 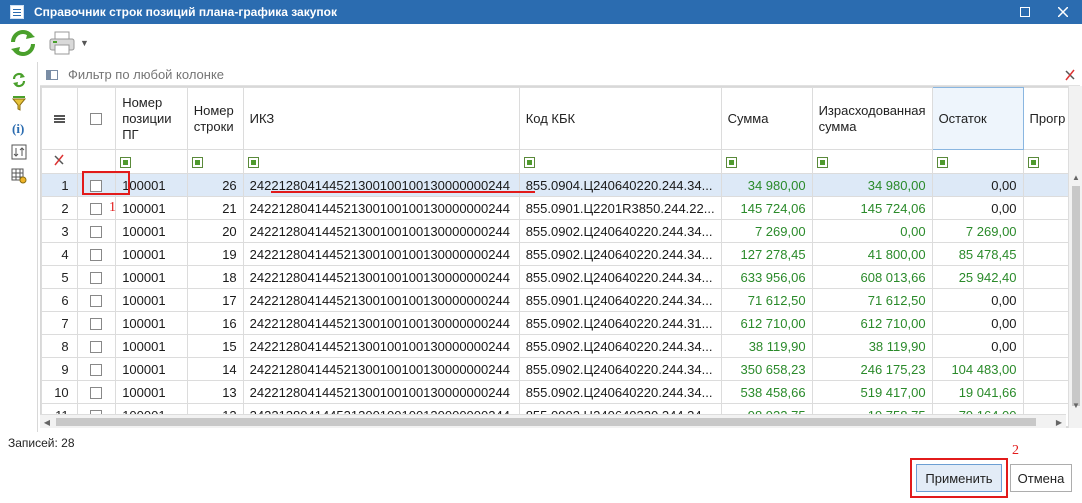 What do you see at coordinates (546, 422) in the screenshot?
I see `horizontal-scroll-thumb` at bounding box center [546, 422].